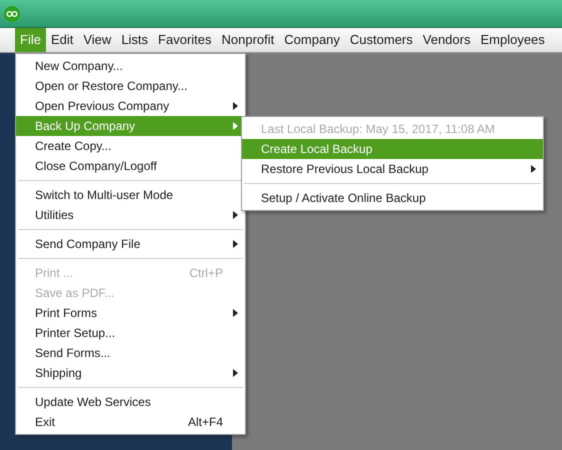 This screenshot has width=562, height=450. What do you see at coordinates (248, 40) in the screenshot?
I see `menu-bar-item: Nonprofit` at bounding box center [248, 40].